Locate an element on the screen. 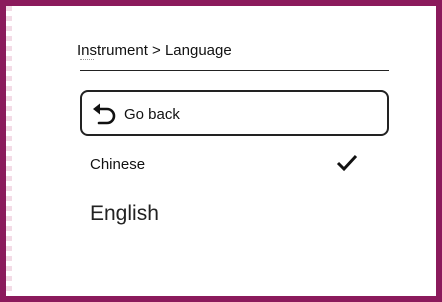 The height and width of the screenshot is (302, 442). go-back-label: Go back is located at coordinates (152, 114).